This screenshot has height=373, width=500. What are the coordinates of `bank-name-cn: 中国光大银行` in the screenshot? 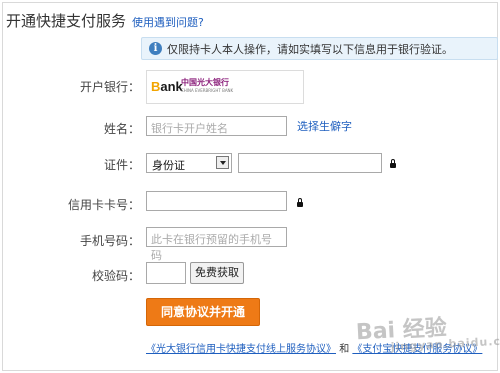 It's located at (205, 82).